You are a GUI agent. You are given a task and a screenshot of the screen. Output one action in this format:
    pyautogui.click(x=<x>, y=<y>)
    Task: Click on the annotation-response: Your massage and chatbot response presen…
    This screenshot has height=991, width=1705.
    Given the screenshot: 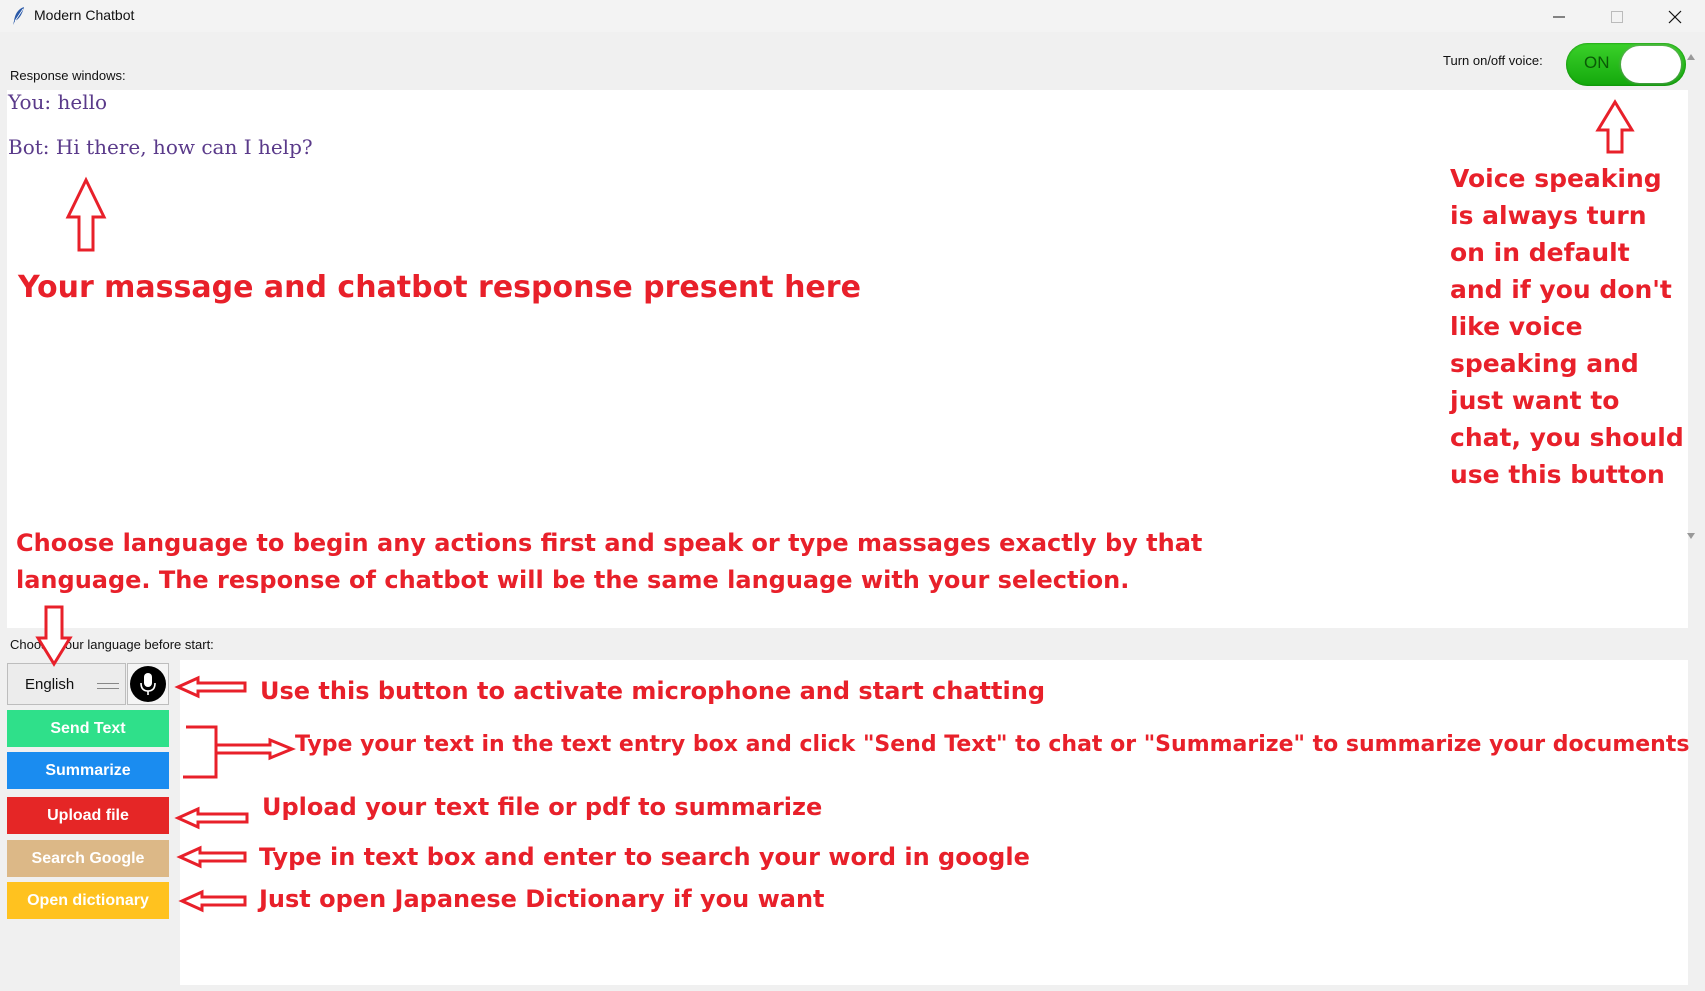 What is the action you would take?
    pyautogui.click(x=439, y=287)
    